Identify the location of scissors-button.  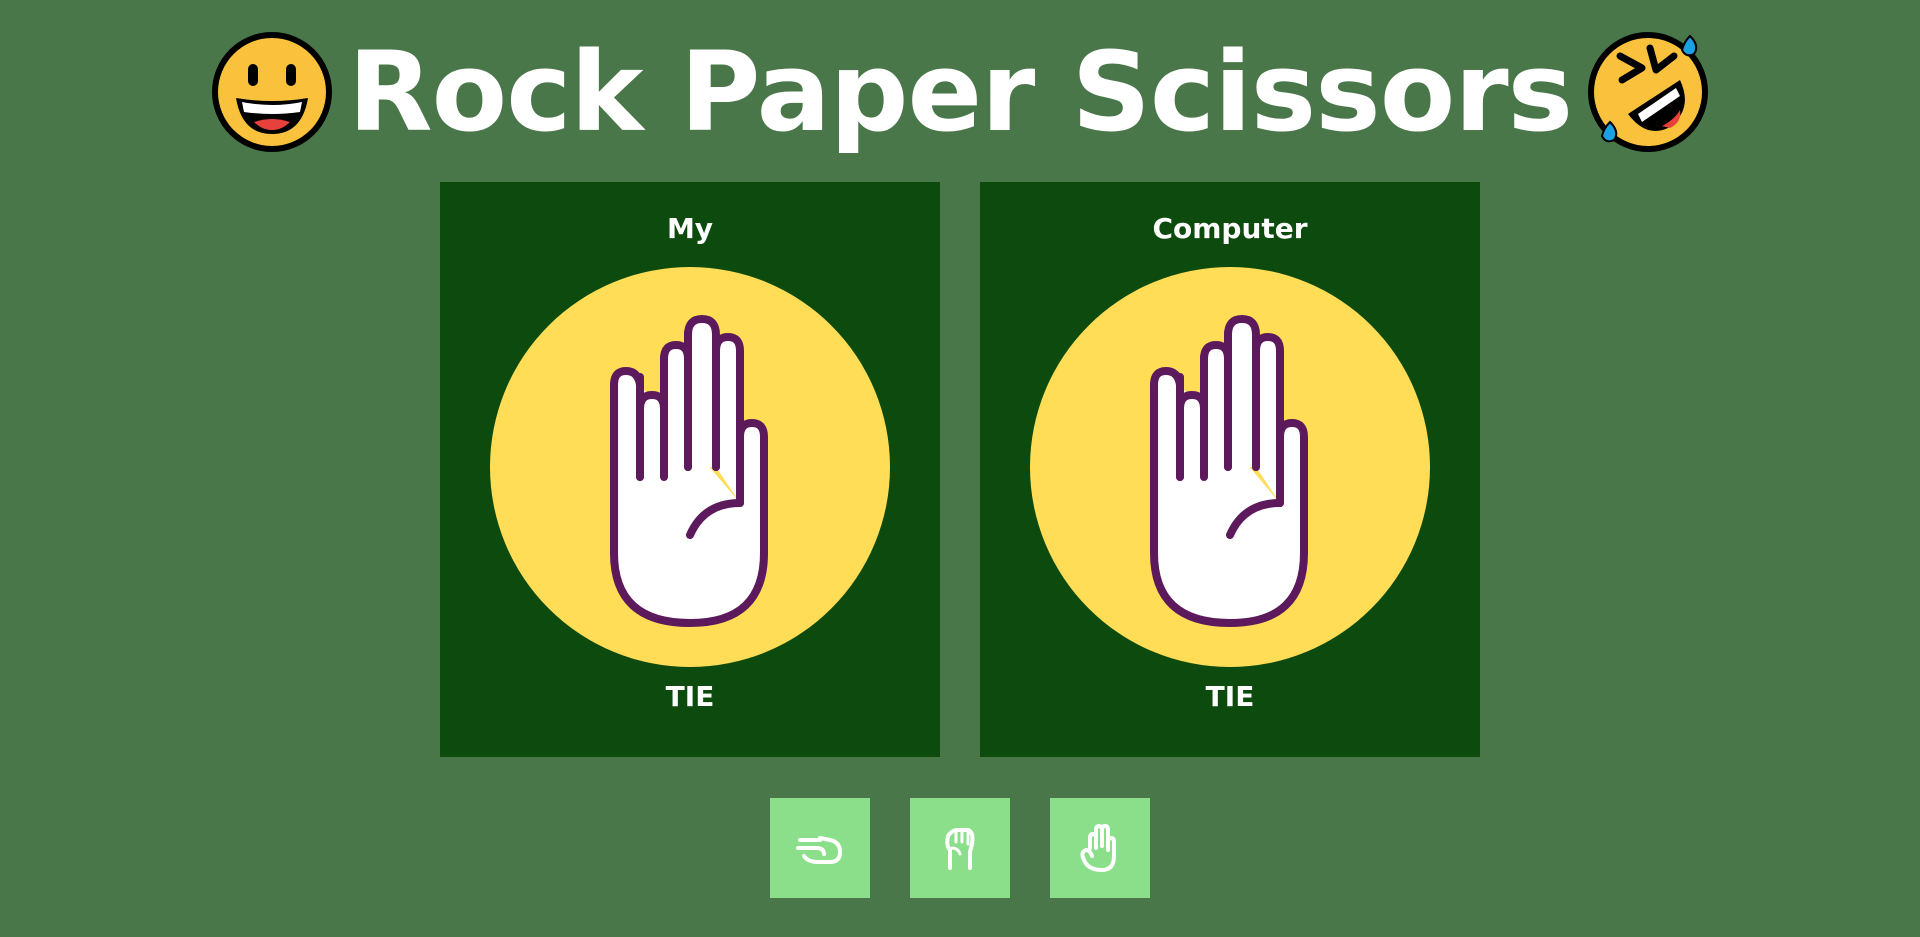
(820, 848).